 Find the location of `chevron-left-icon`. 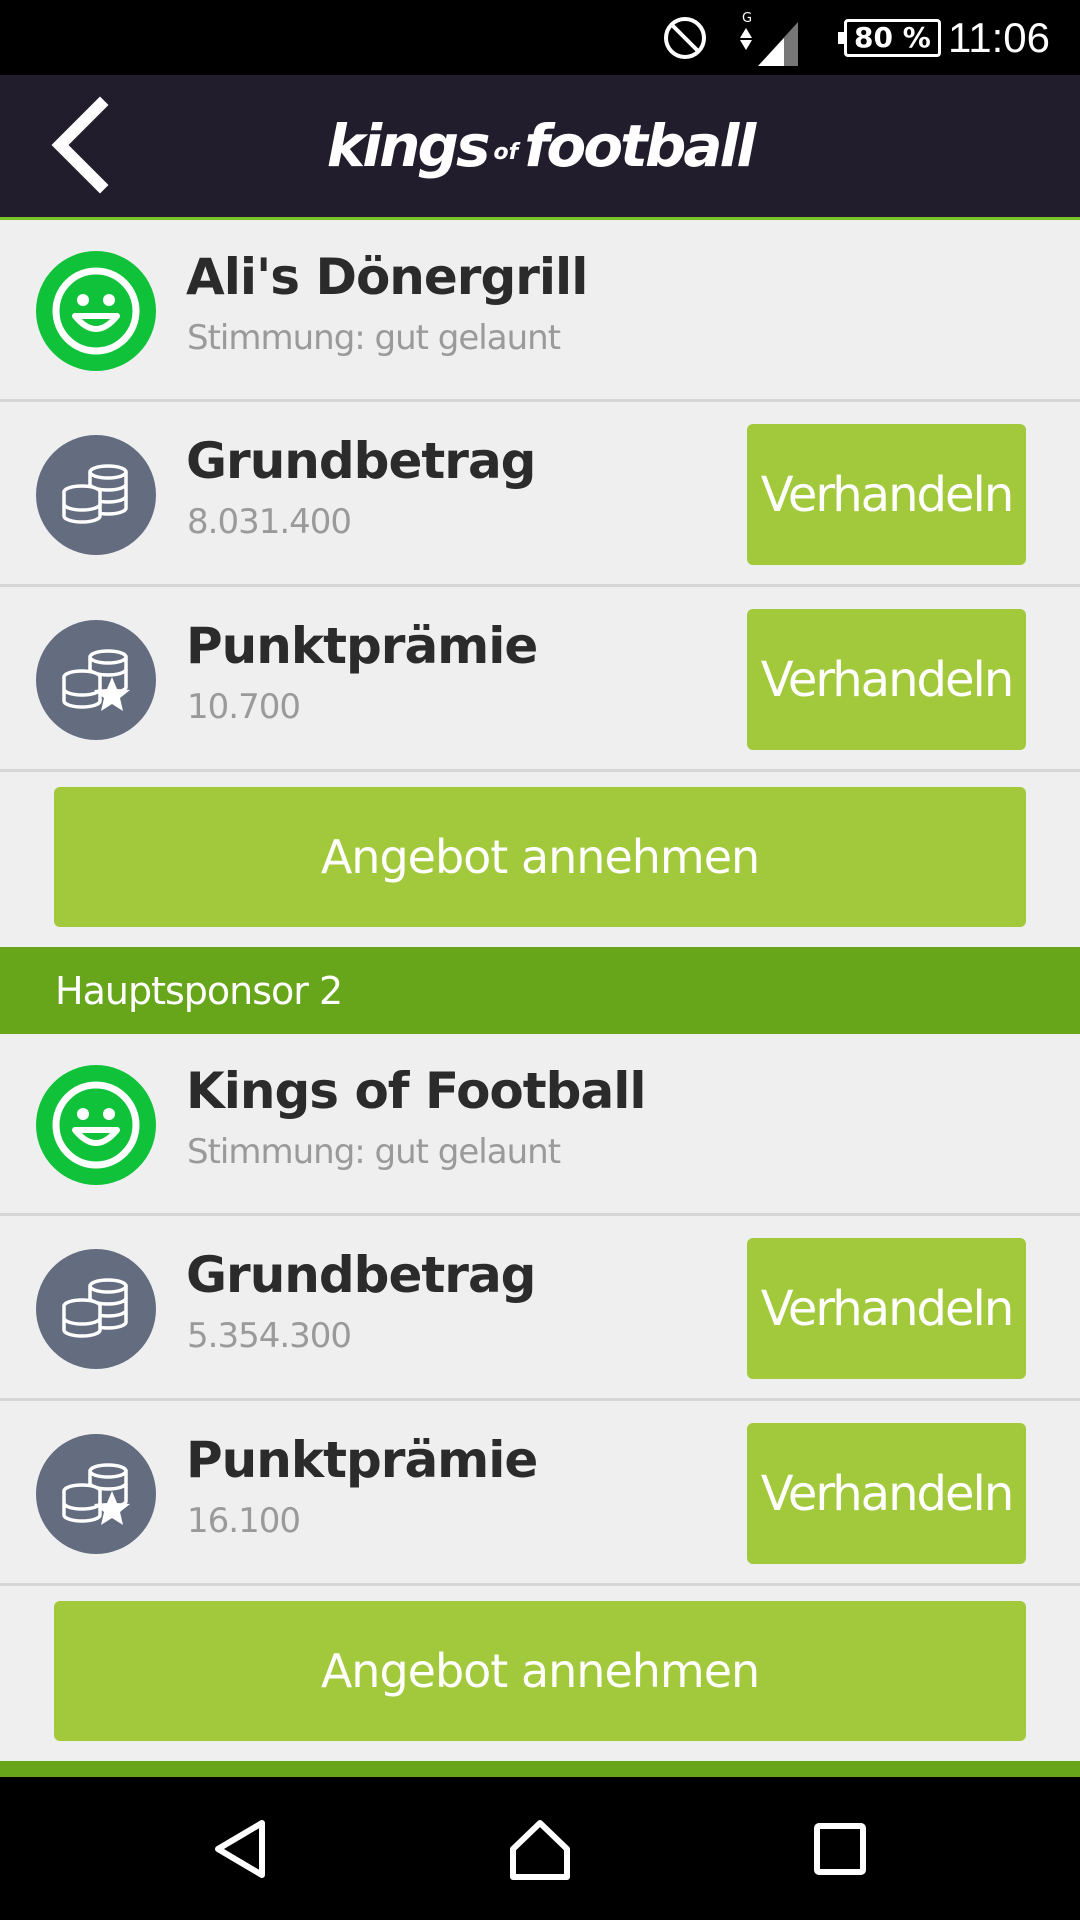

chevron-left-icon is located at coordinates (80, 145).